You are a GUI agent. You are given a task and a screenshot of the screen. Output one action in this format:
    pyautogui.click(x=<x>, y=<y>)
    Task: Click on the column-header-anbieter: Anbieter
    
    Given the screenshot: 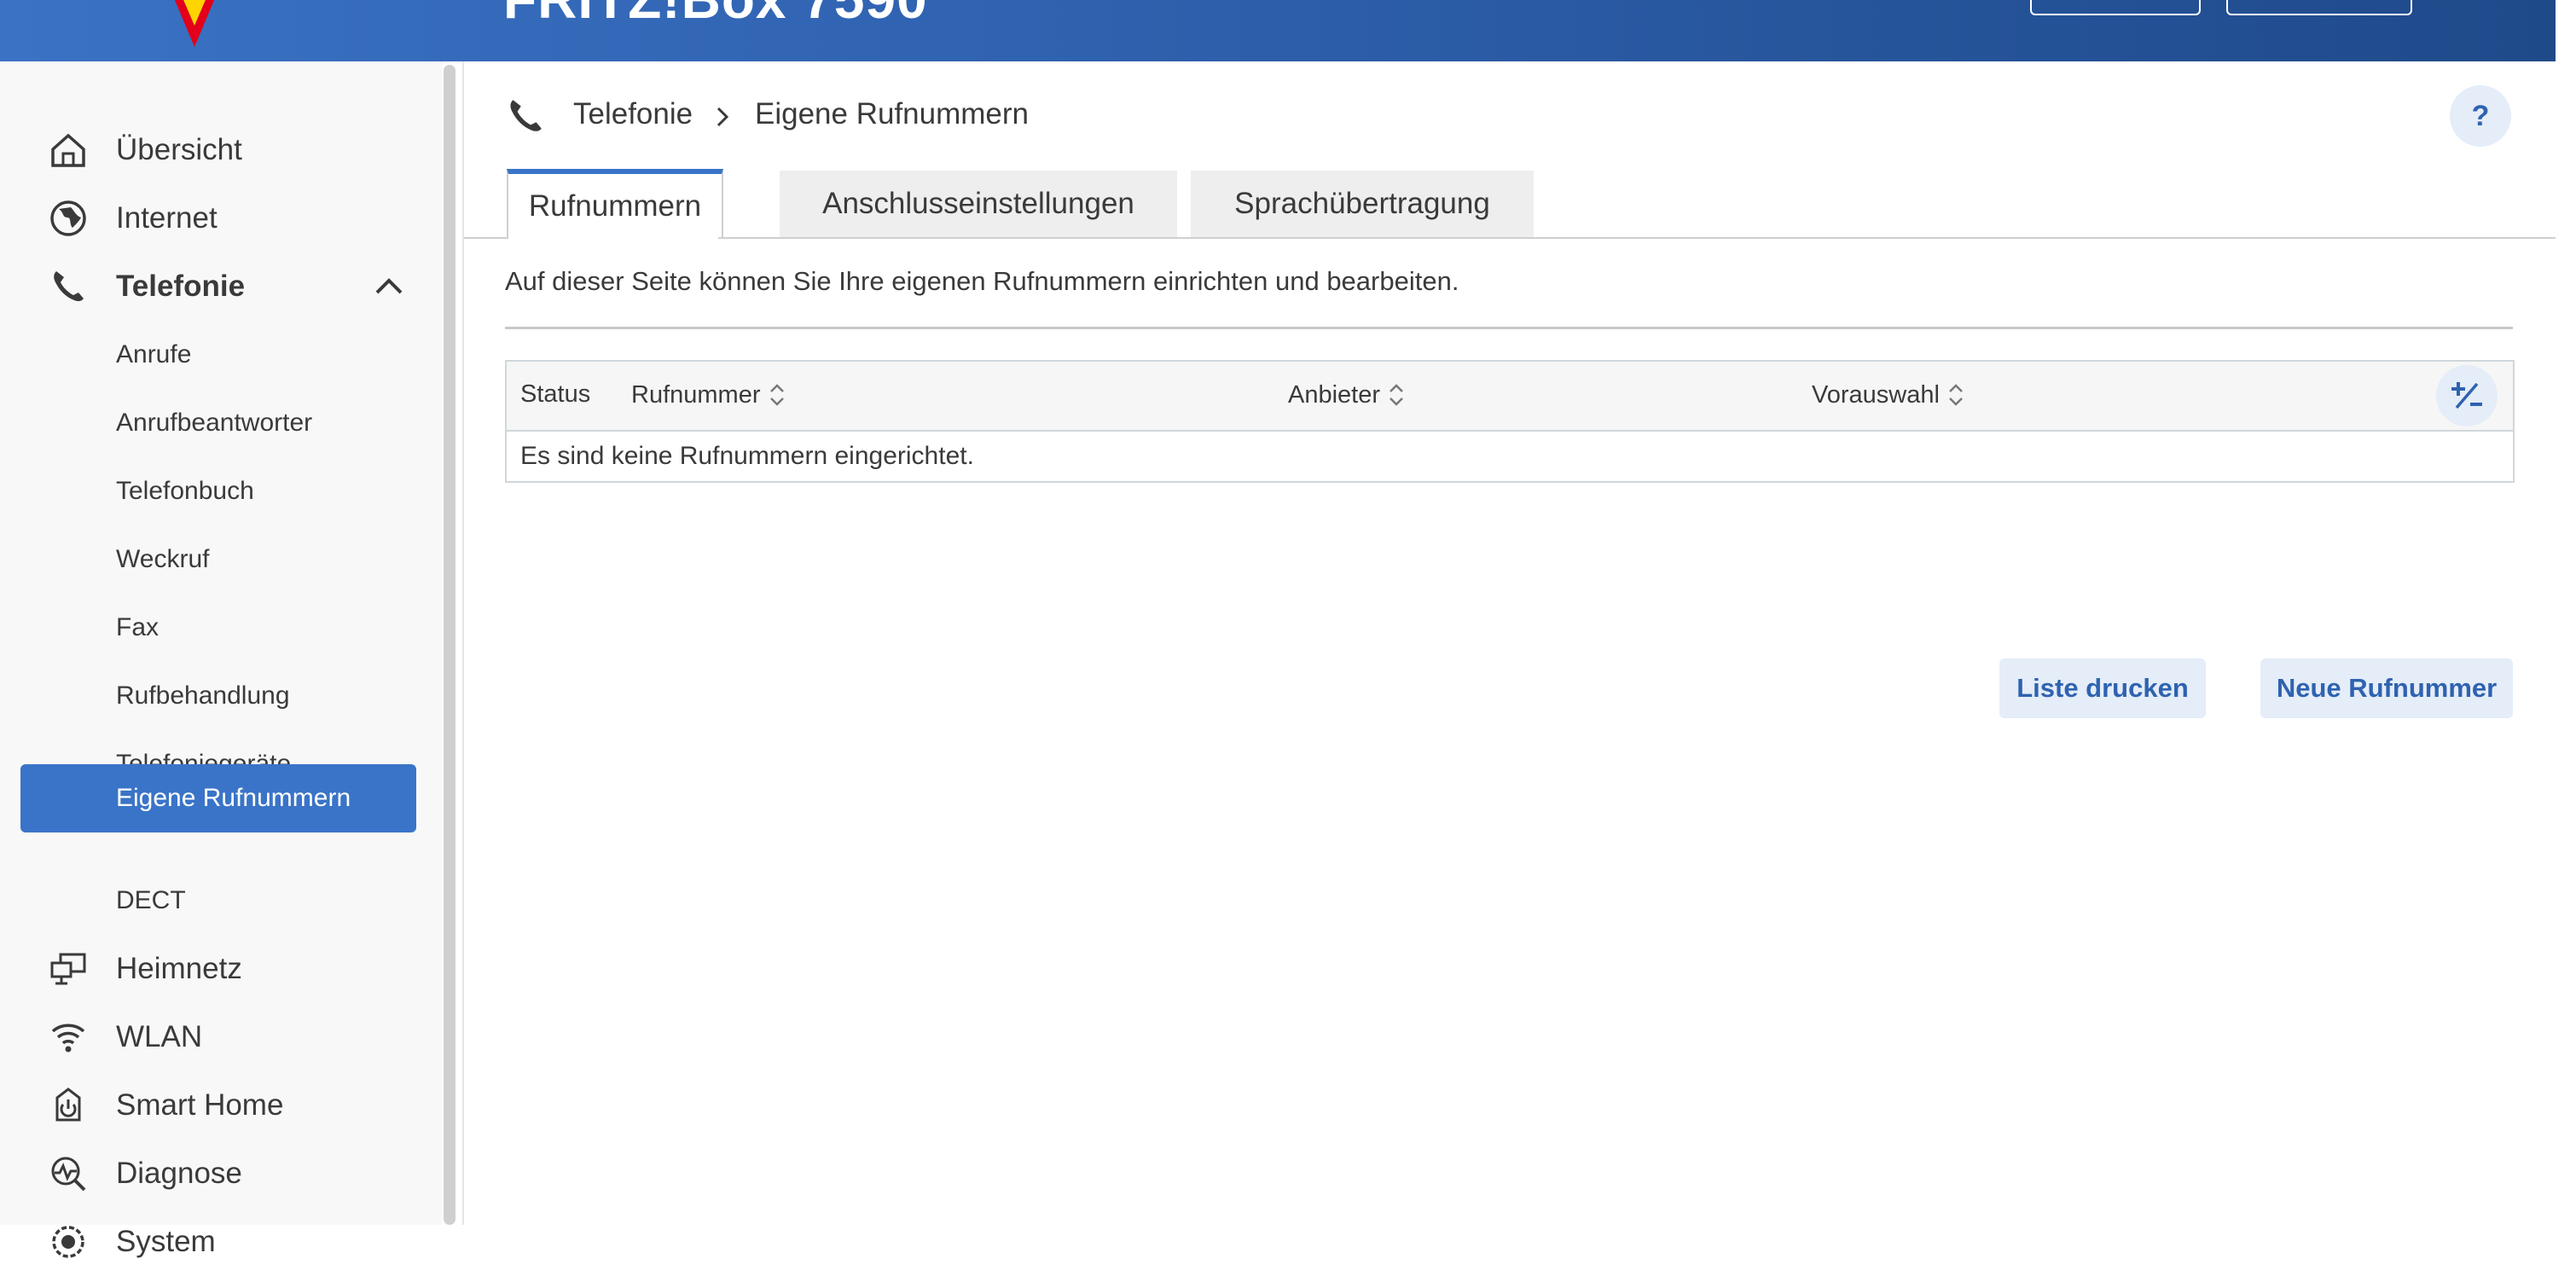 What is the action you would take?
    pyautogui.click(x=1347, y=394)
    